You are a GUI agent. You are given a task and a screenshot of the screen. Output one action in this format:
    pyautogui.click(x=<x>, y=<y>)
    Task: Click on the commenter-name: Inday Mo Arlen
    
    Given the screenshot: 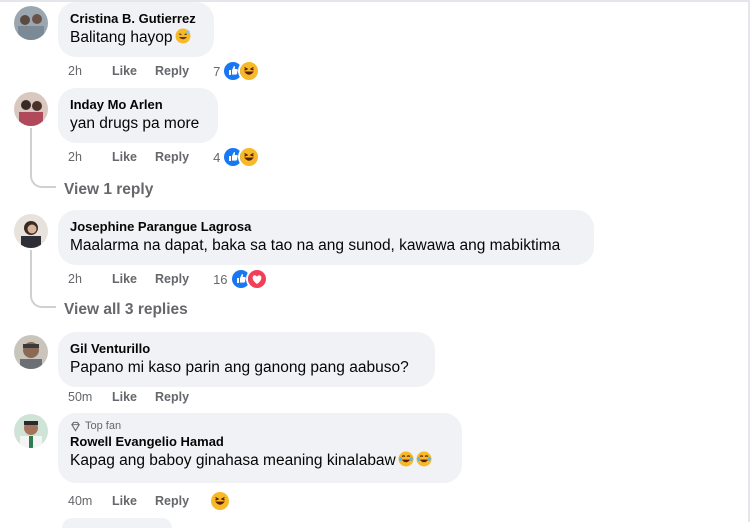 What is the action you would take?
    pyautogui.click(x=138, y=104)
    